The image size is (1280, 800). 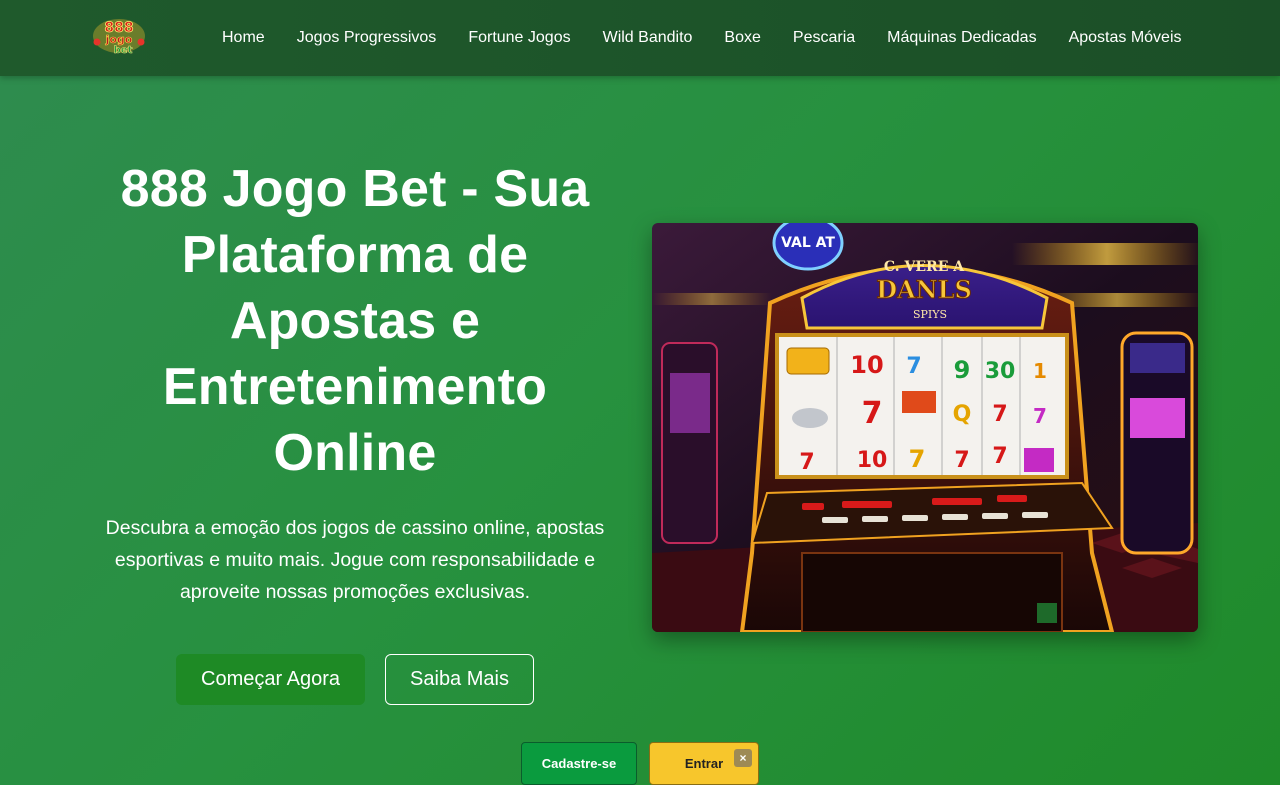 What do you see at coordinates (270, 679) in the screenshot?
I see `start-now-button: Começar Agora` at bounding box center [270, 679].